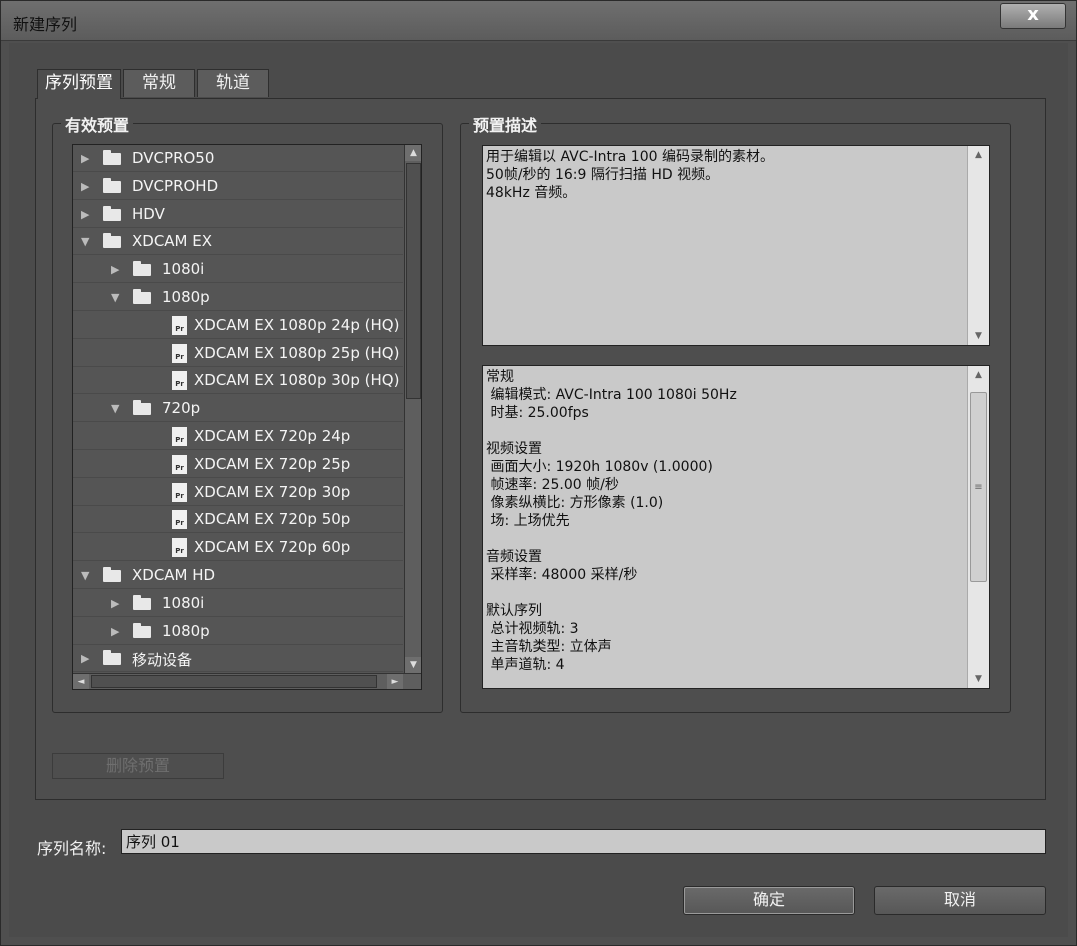  What do you see at coordinates (528, 521) in the screenshot?
I see `info-line: 场: 上场优先` at bounding box center [528, 521].